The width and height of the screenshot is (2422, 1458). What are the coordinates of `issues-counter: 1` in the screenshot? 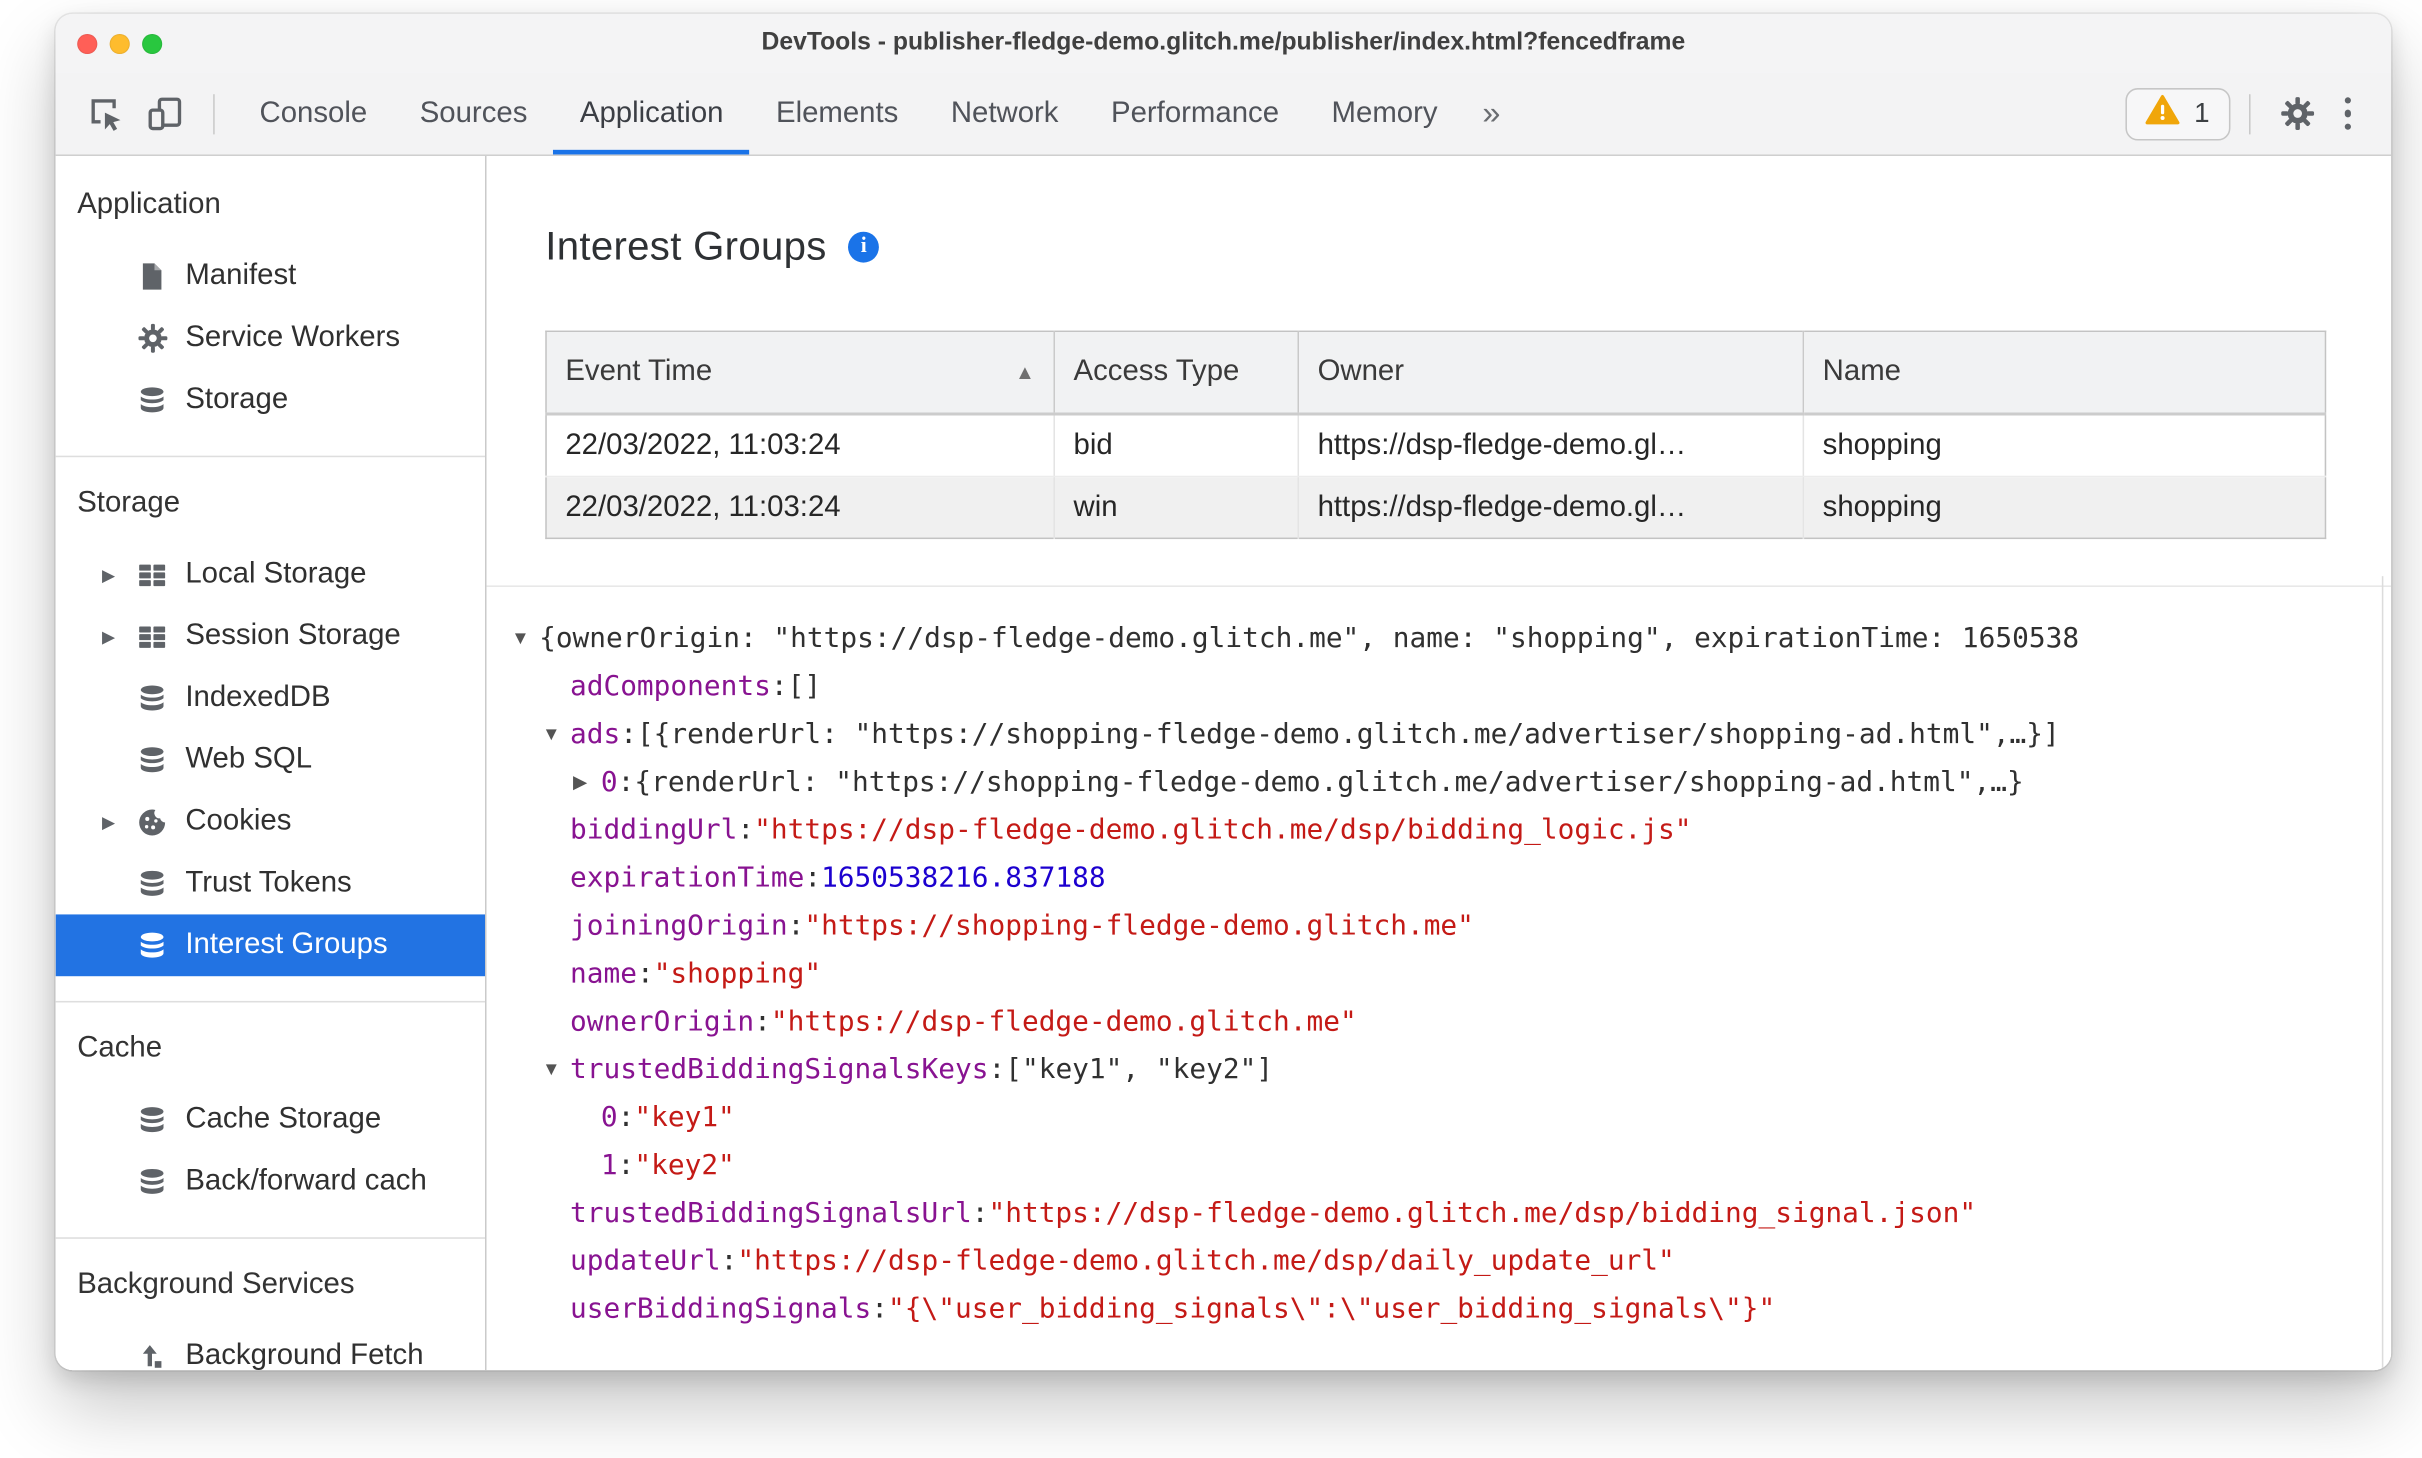 It's located at (2178, 113).